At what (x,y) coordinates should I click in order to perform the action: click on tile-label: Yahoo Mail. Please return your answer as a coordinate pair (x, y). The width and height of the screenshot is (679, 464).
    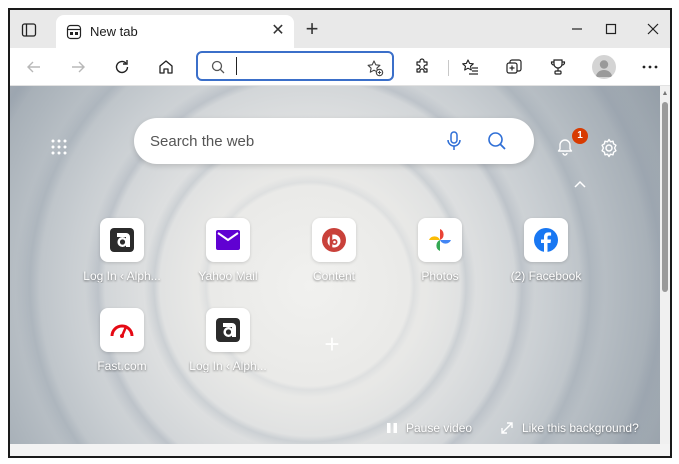
    Looking at the image, I should click on (228, 276).